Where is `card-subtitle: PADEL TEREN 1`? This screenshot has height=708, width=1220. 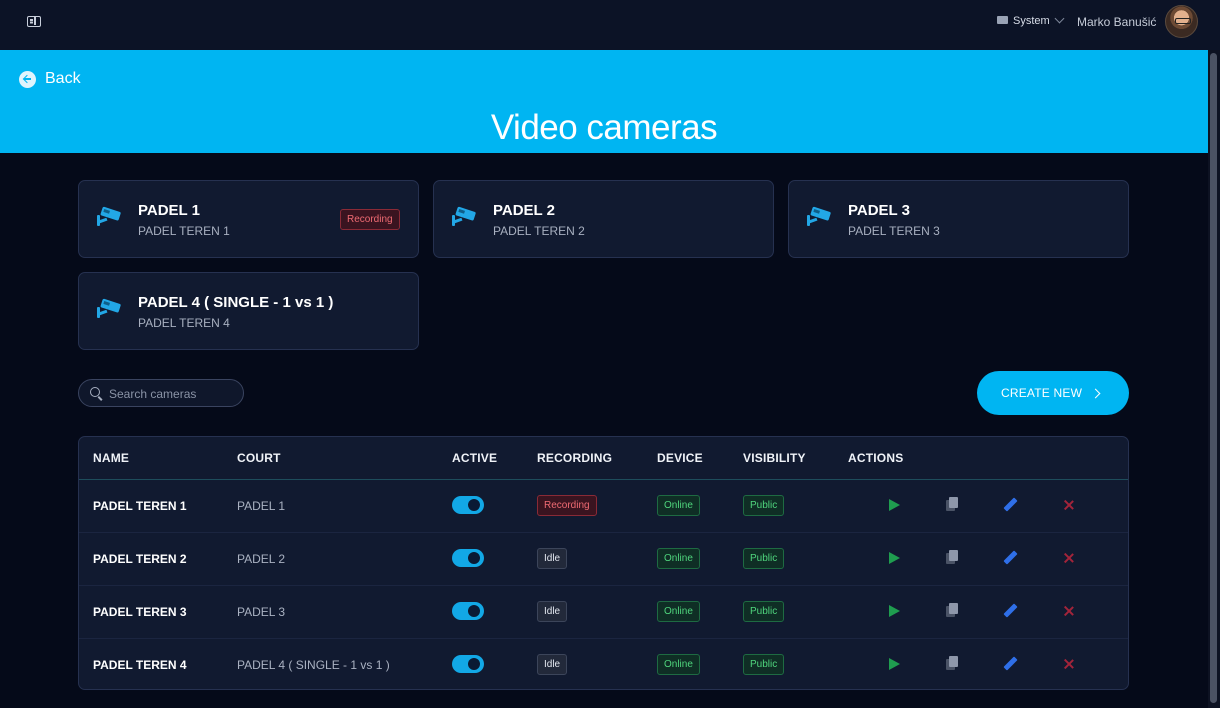
card-subtitle: PADEL TEREN 1 is located at coordinates (184, 231).